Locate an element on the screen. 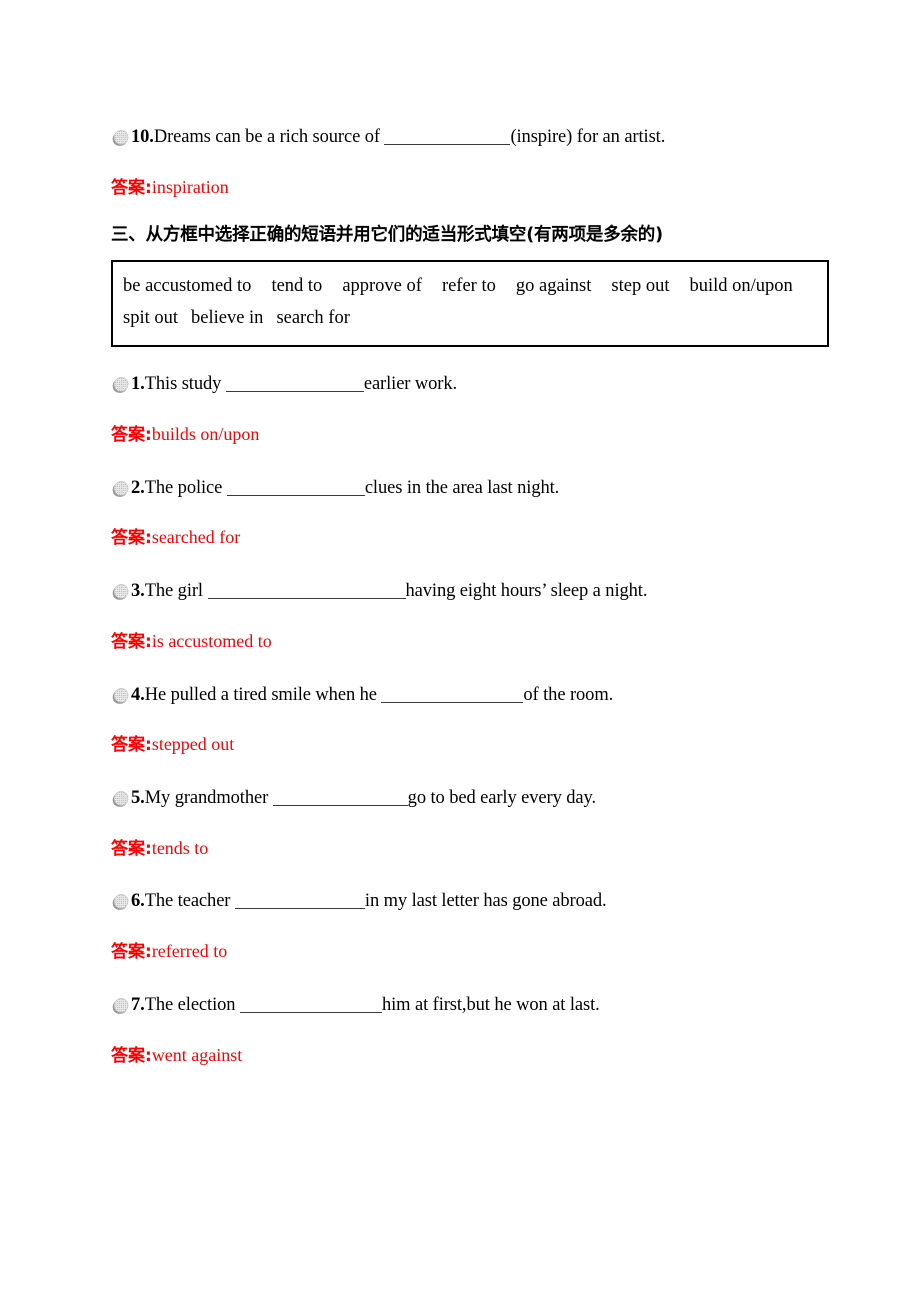 The image size is (920, 1302). answer-text: went against is located at coordinates (197, 1054).